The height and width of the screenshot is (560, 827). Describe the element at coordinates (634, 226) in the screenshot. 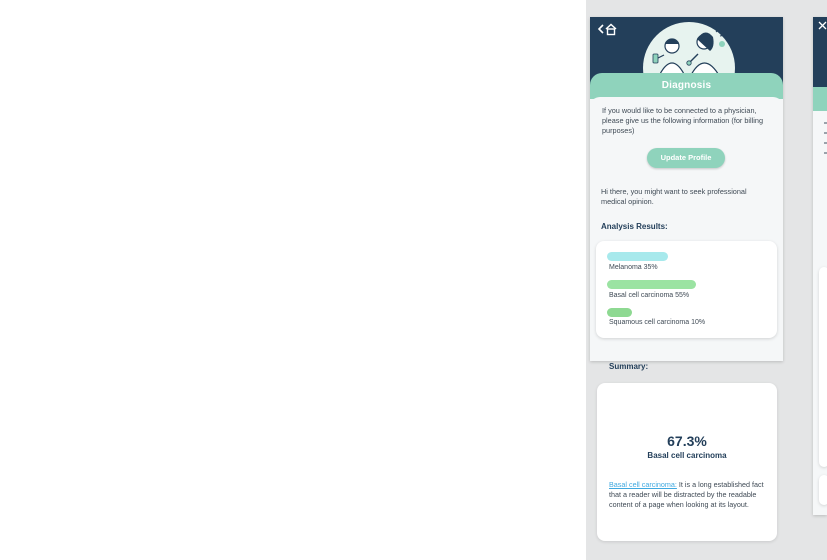

I see `analysis-results-title: Analysis Results:` at that location.